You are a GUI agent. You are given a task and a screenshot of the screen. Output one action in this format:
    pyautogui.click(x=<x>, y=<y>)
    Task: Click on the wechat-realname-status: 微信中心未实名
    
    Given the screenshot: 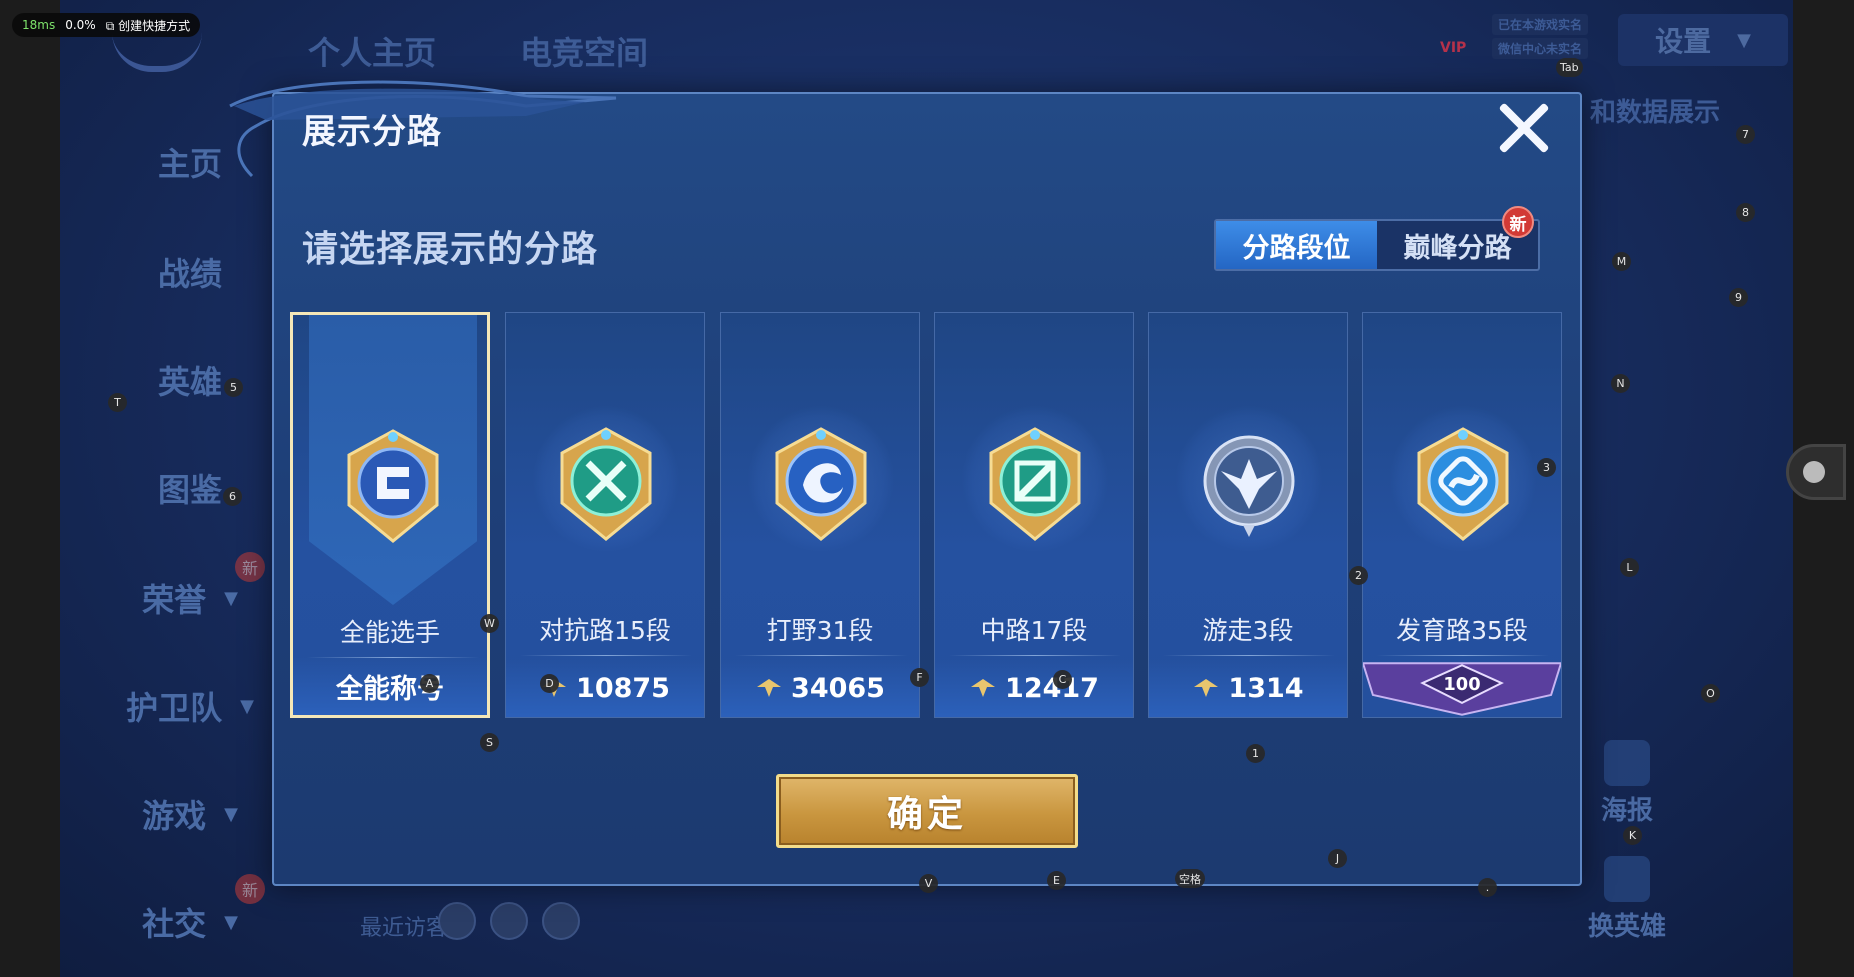 What is the action you would take?
    pyautogui.click(x=1540, y=48)
    